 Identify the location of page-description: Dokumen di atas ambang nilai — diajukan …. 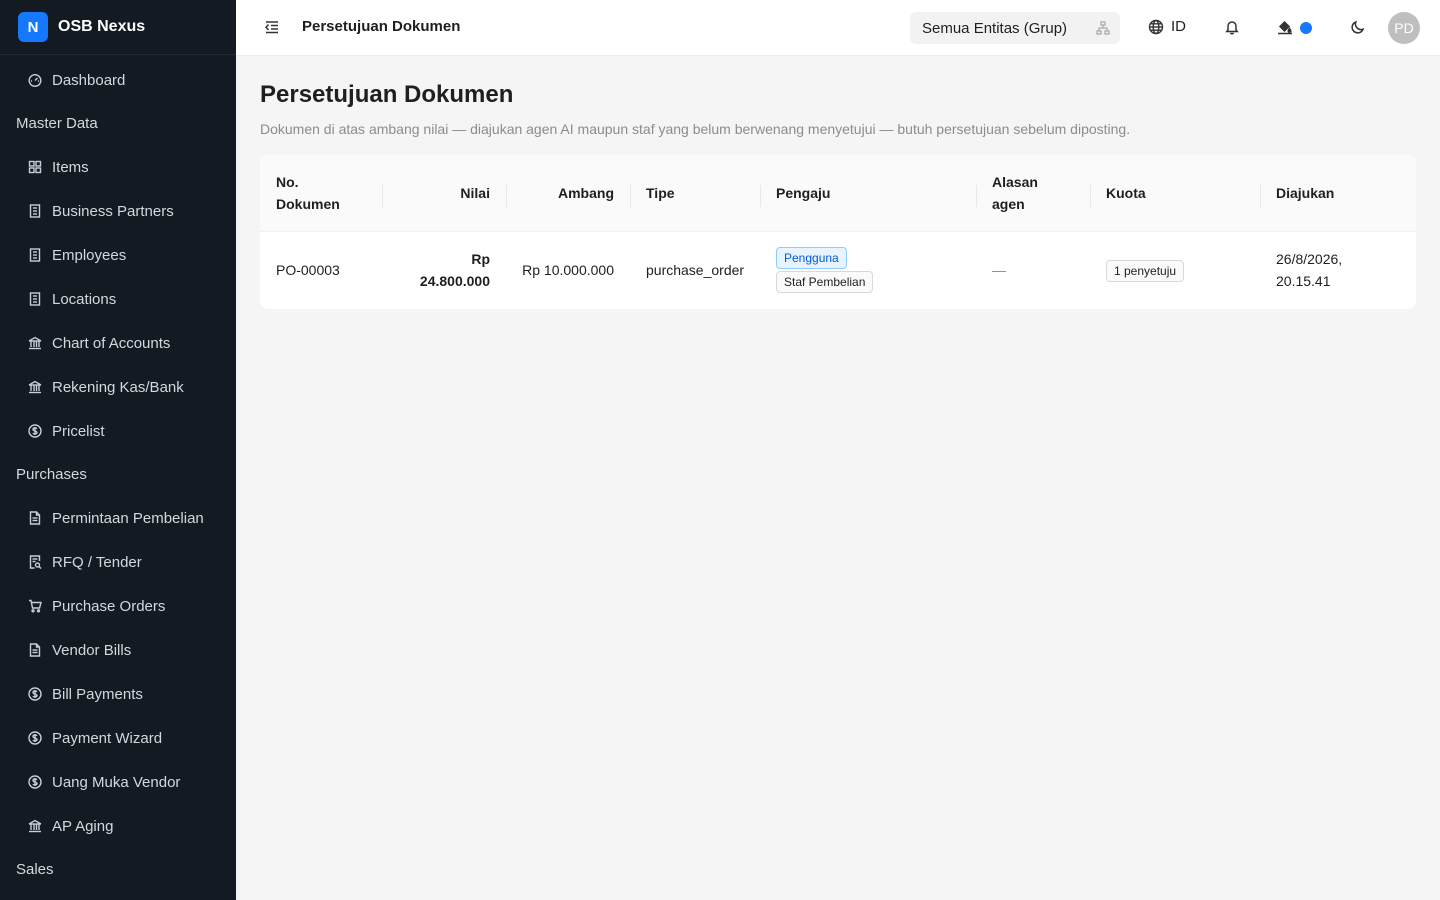
(695, 129).